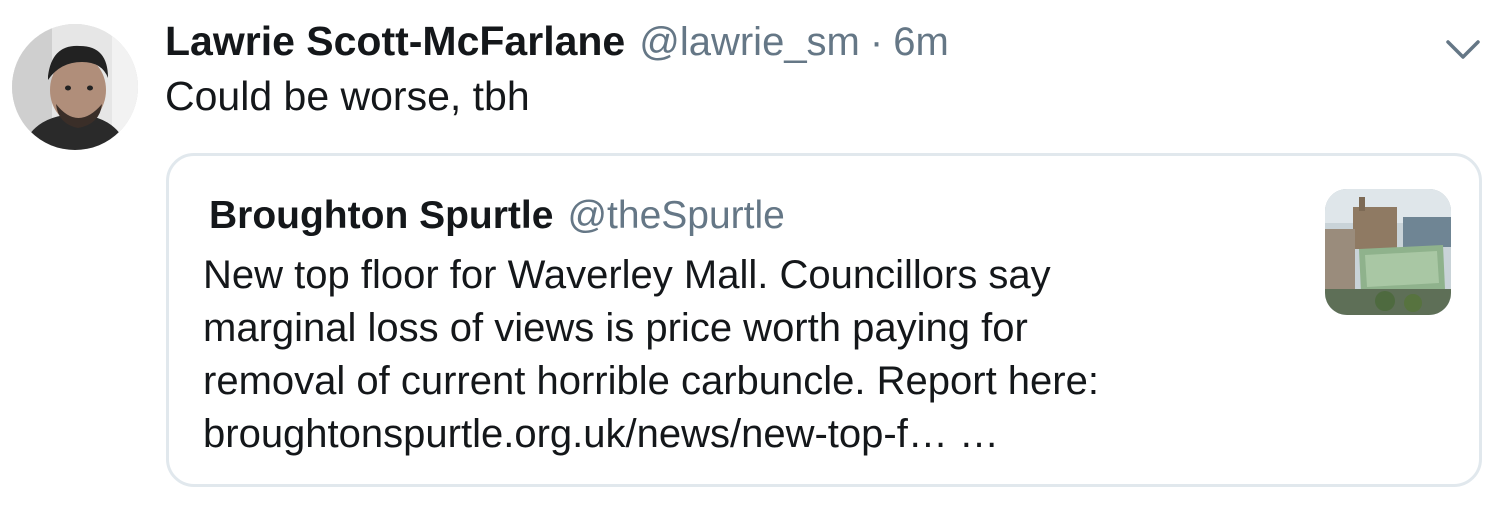 The width and height of the screenshot is (1508, 516). What do you see at coordinates (1463, 48) in the screenshot?
I see `chevron-down-icon` at bounding box center [1463, 48].